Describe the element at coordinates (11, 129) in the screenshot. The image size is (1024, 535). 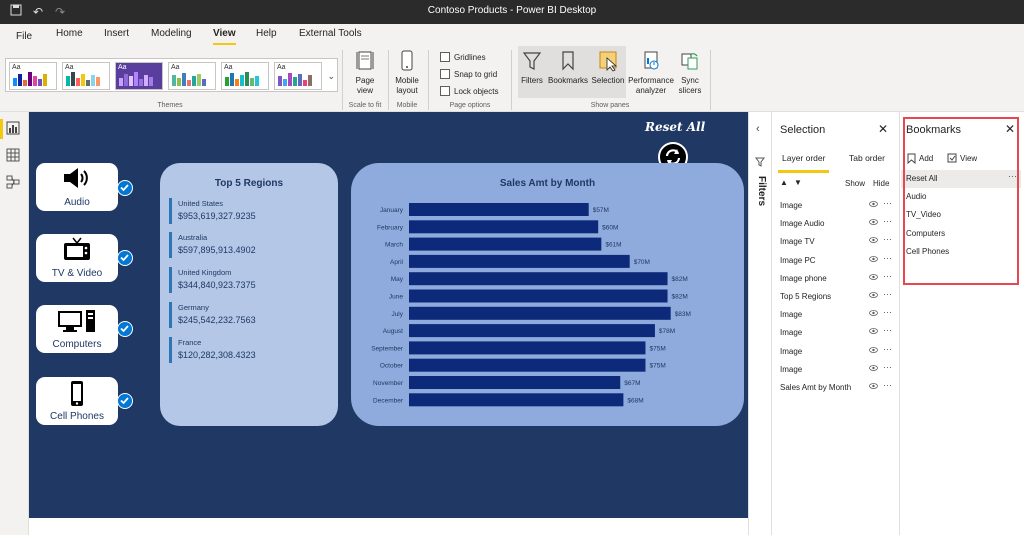
I see `report-view-icon` at that location.